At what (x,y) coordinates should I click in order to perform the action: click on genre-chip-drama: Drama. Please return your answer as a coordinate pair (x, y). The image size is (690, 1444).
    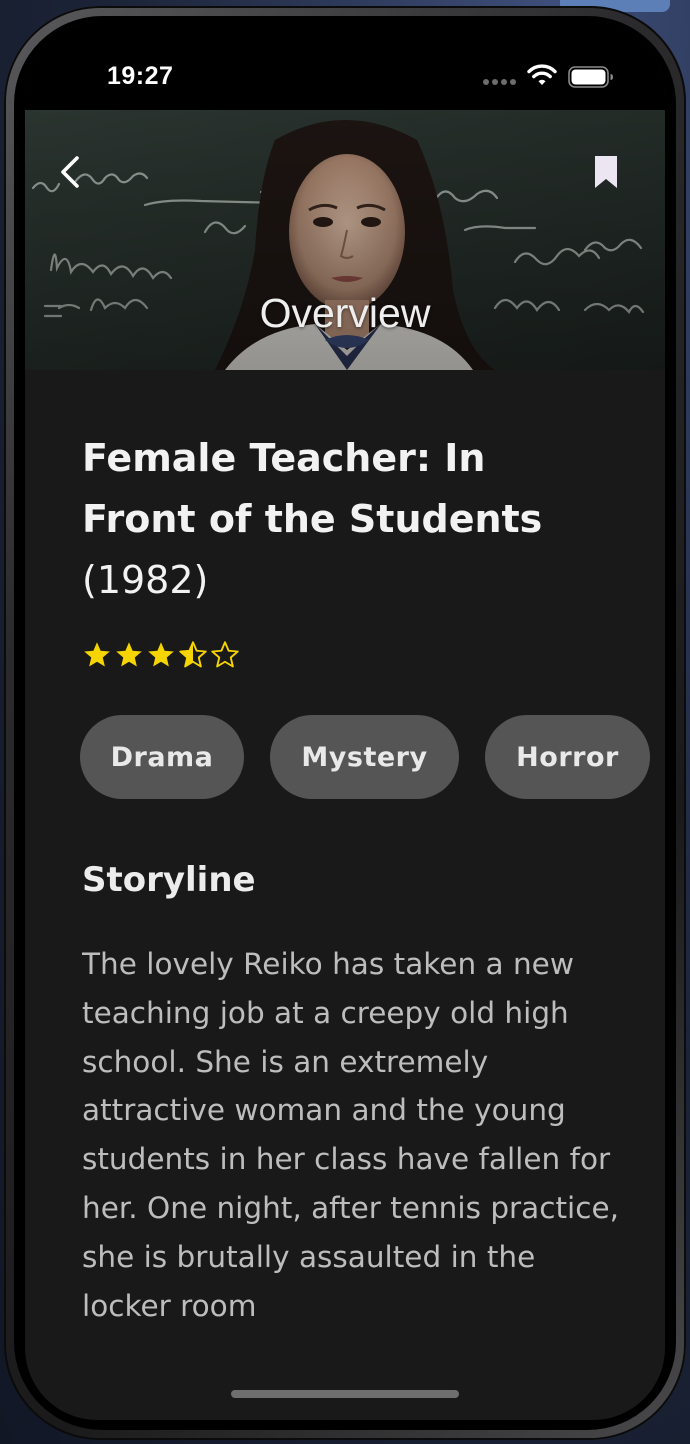
    Looking at the image, I should click on (162, 757).